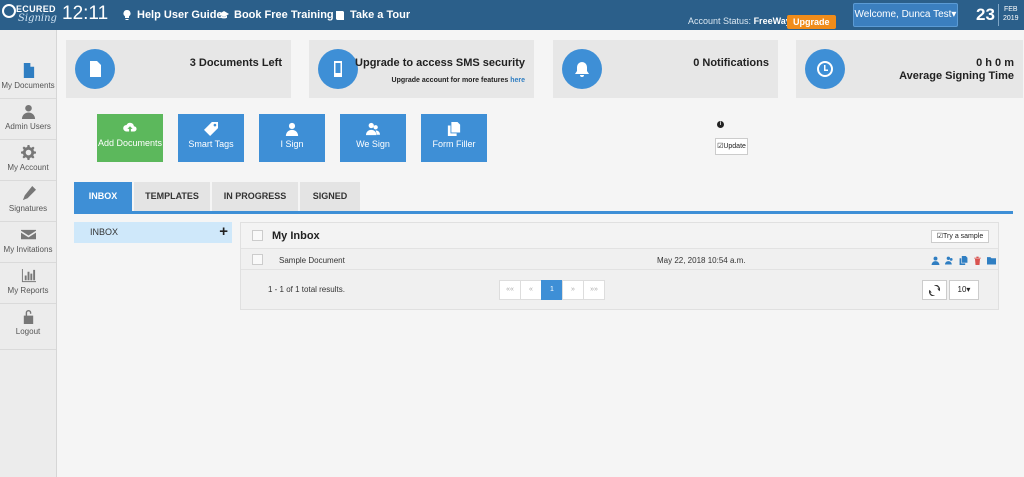 This screenshot has width=1024, height=477. Describe the element at coordinates (531, 290) in the screenshot. I see `previous-page-button: «` at that location.